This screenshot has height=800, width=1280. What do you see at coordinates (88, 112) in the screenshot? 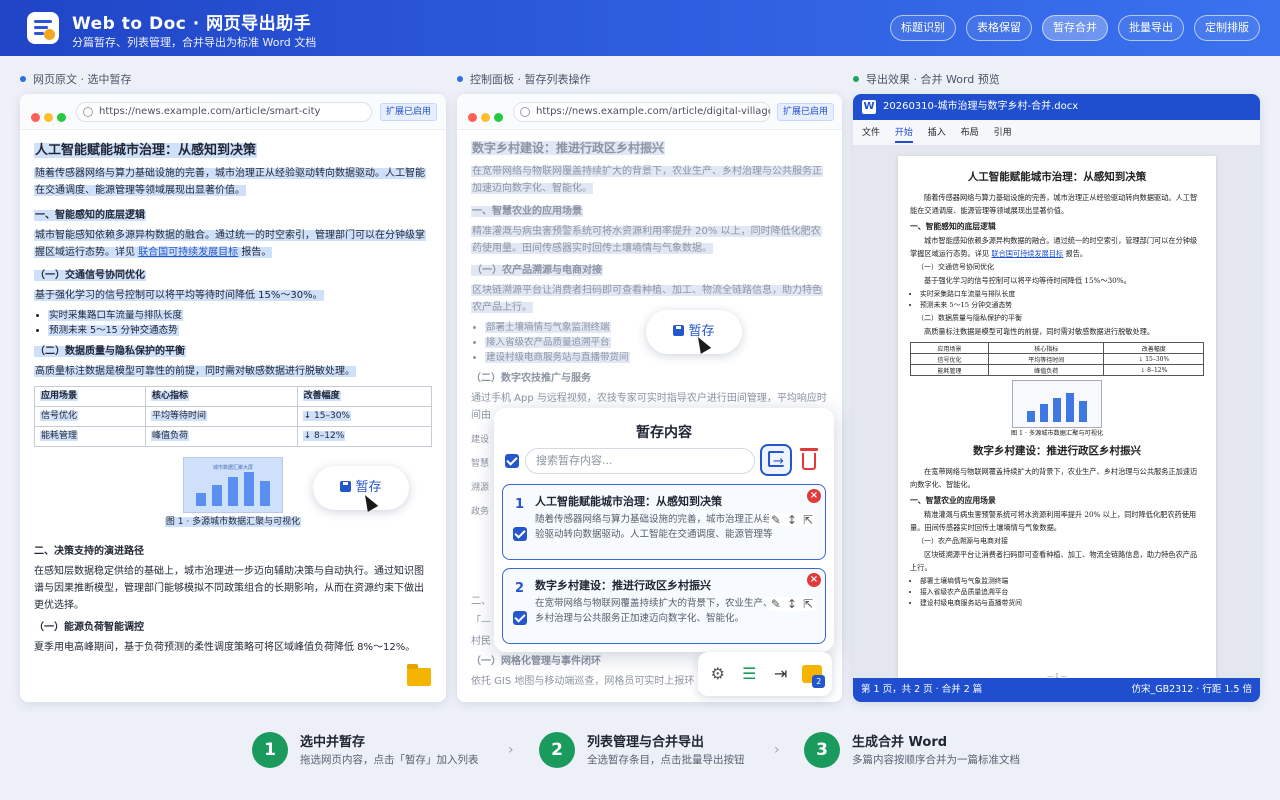
I see `globe-icon` at bounding box center [88, 112].